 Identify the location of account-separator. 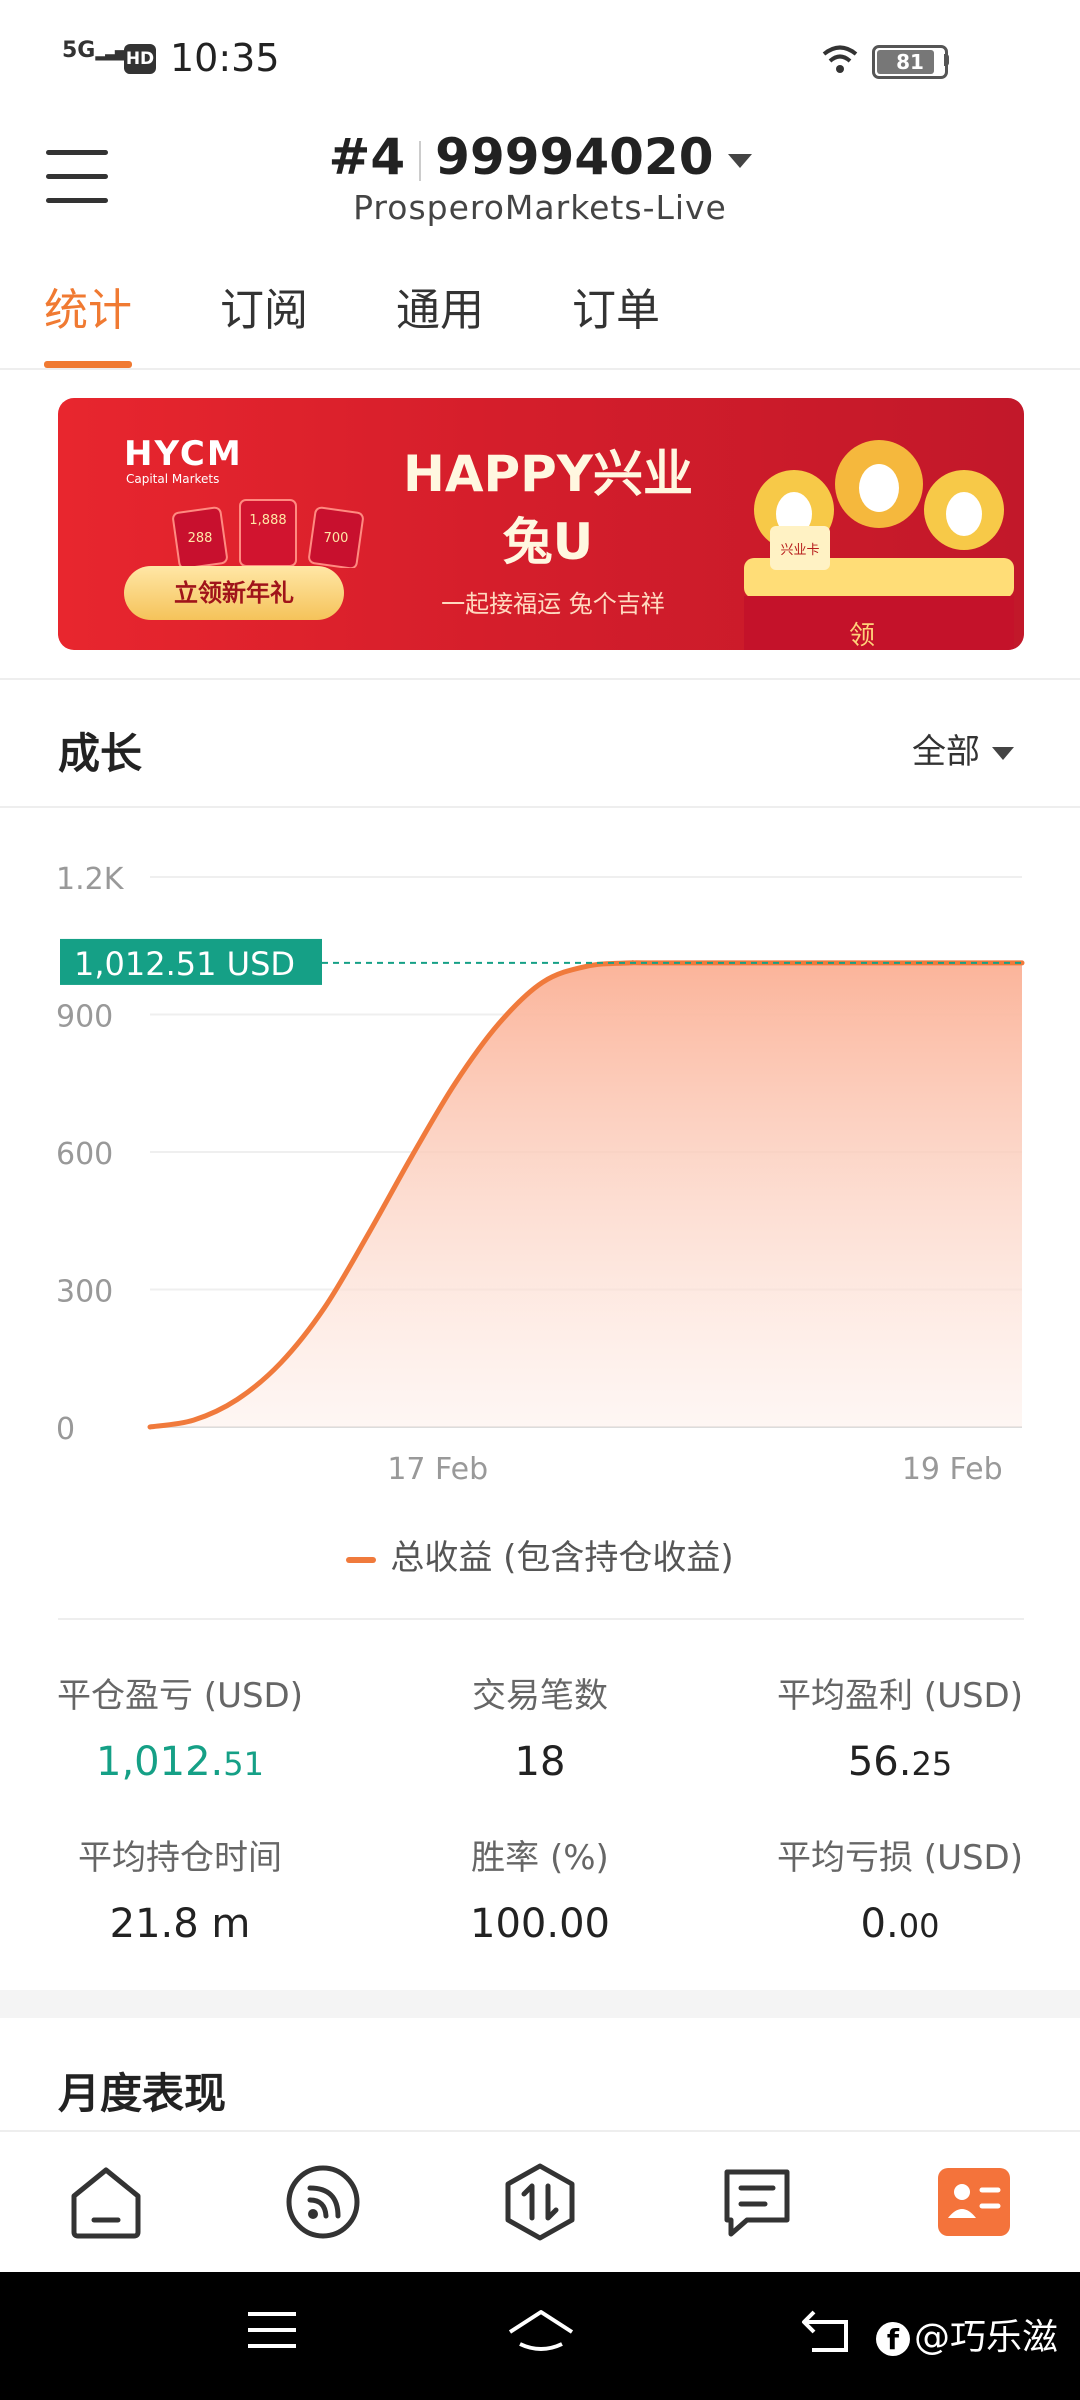
(420, 160).